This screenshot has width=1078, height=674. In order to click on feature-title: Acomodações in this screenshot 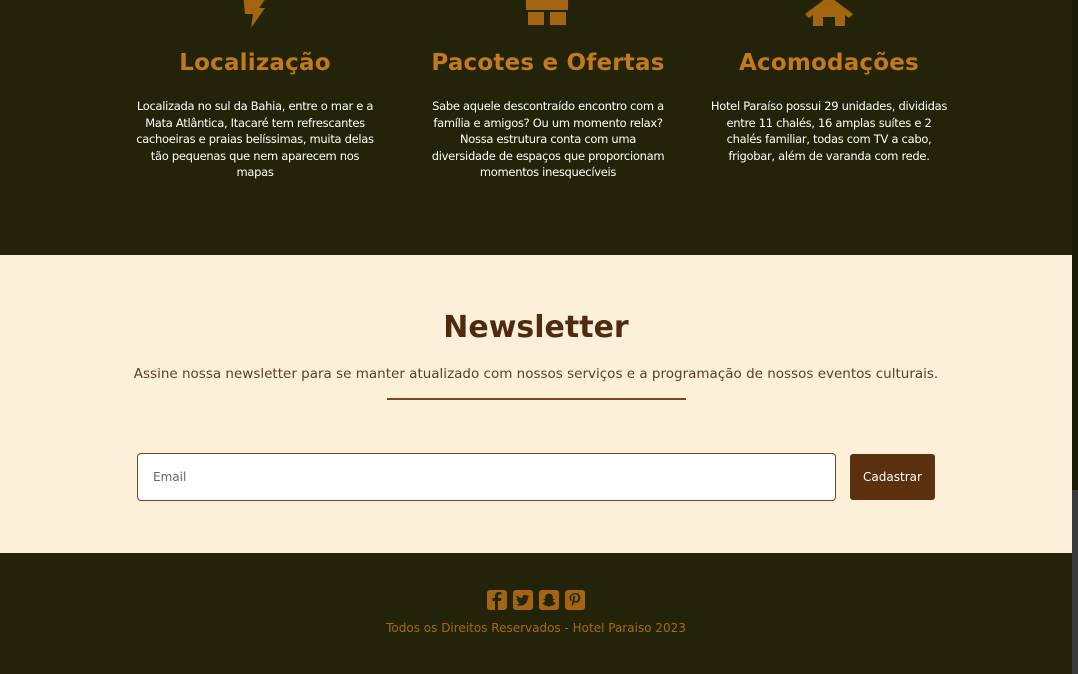, I will do `click(829, 63)`.